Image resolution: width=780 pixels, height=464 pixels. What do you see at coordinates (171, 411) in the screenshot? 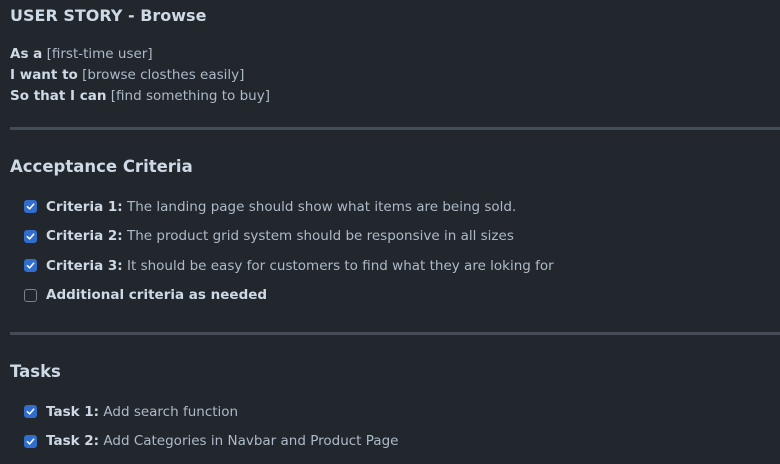
I see `task-item-text: Add search function` at bounding box center [171, 411].